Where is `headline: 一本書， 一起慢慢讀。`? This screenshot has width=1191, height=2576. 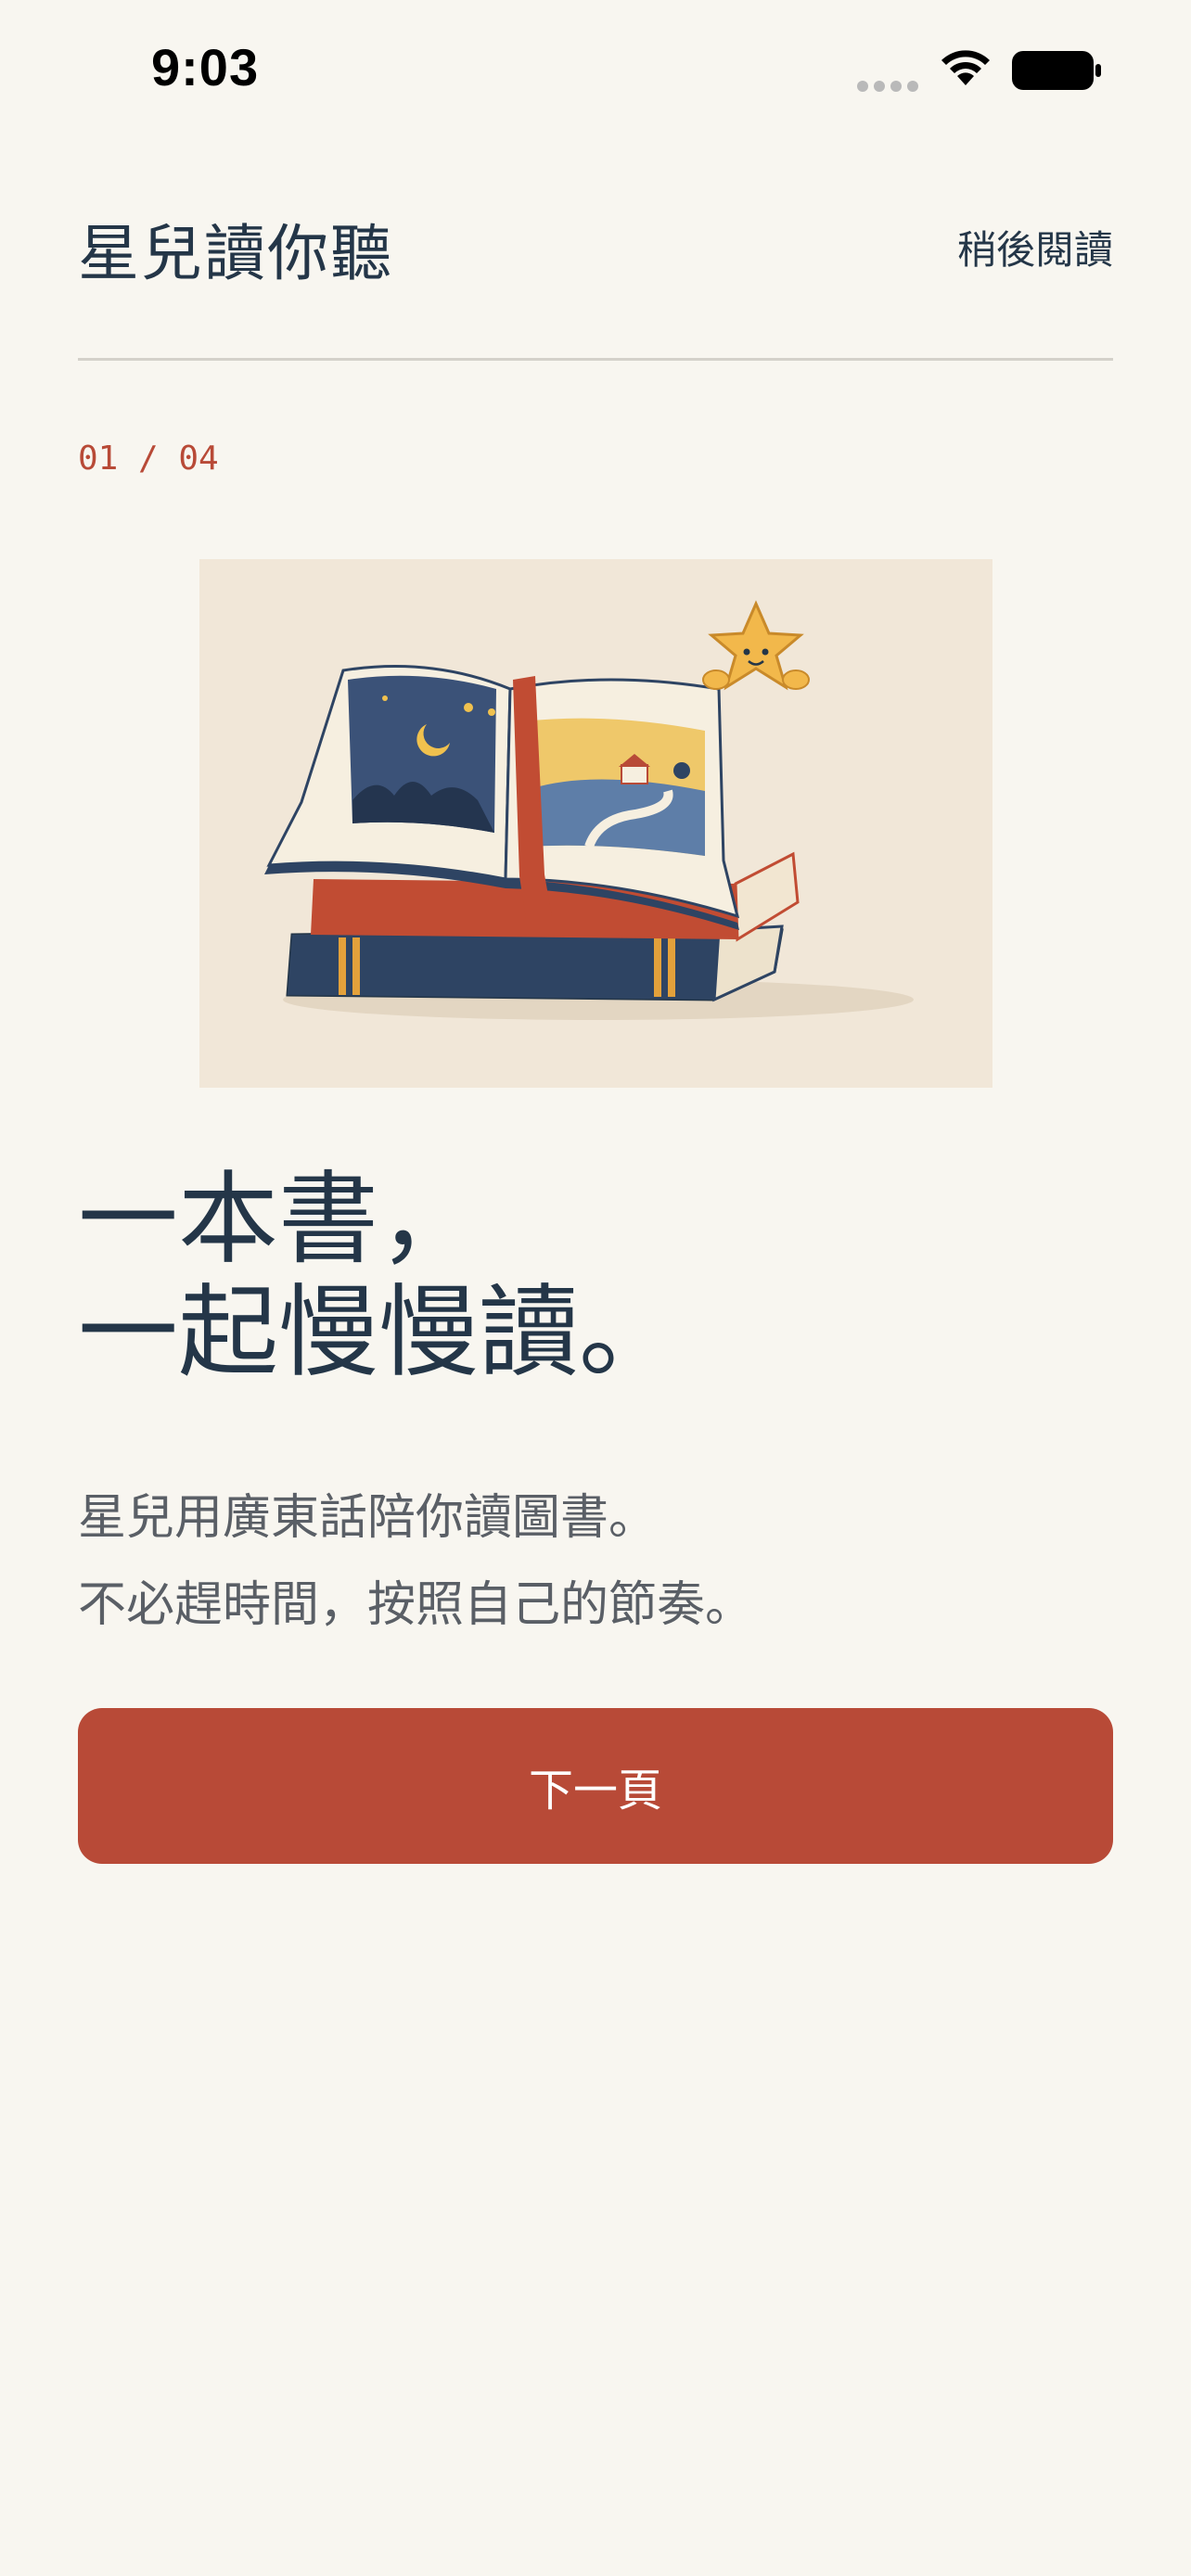
headline: 一本書， 一起慢慢讀。 is located at coordinates (378, 1277).